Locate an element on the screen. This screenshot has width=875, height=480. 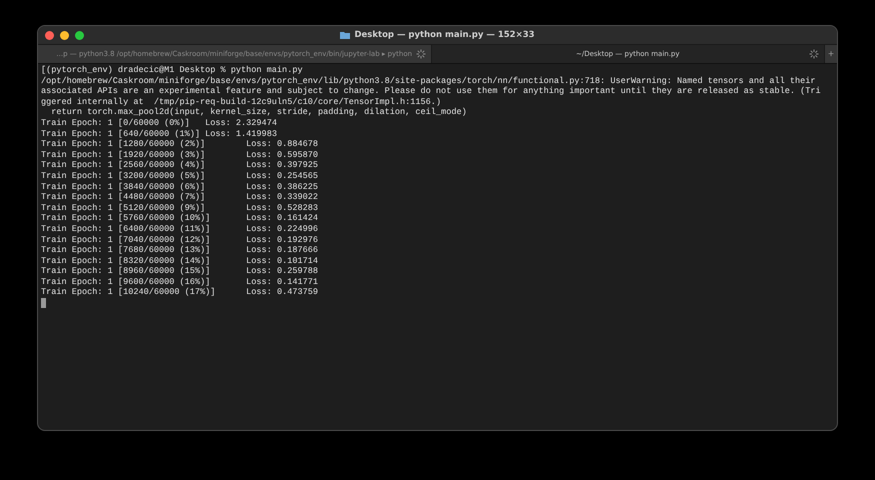
terminal-line: [(pytorch_env) dradecic@M1 Desktop % python main.py is located at coordinates (172, 70).